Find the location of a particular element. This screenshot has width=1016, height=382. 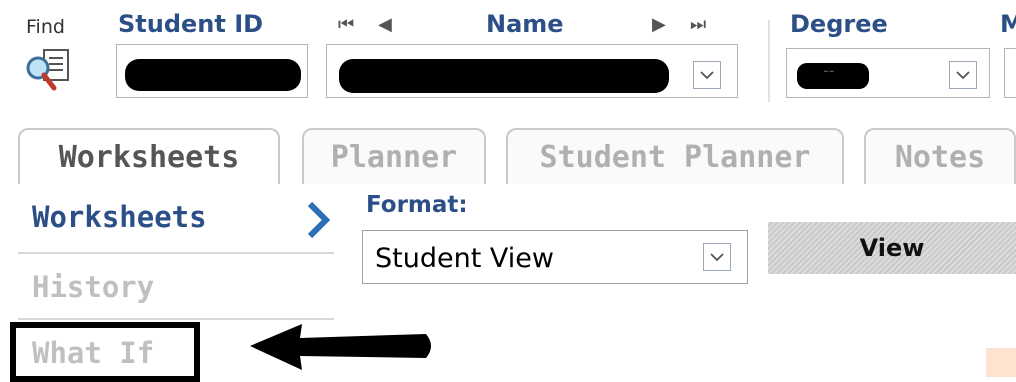

tab-worksheets: Worksheets is located at coordinates (149, 156).